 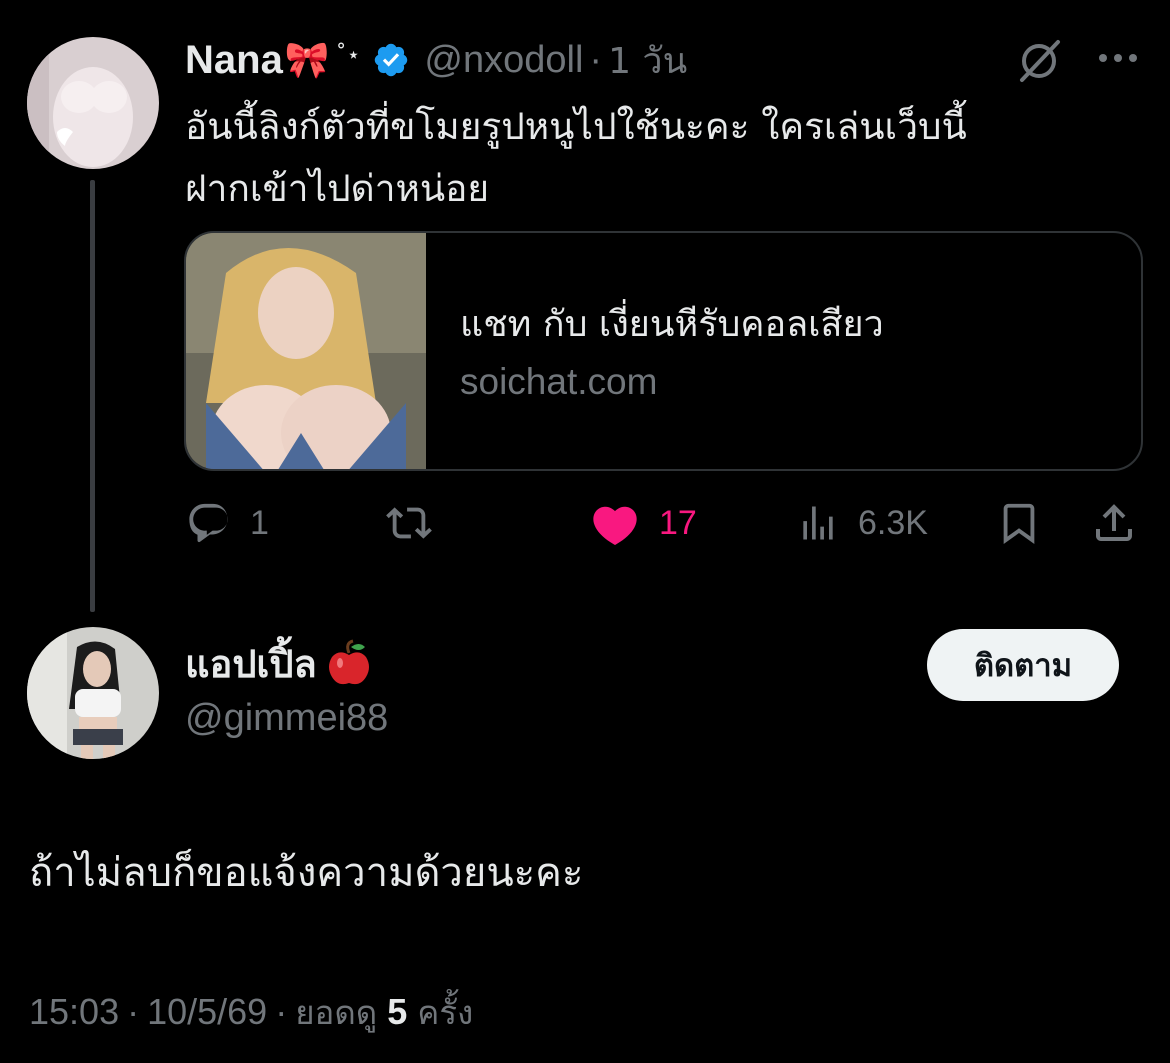 What do you see at coordinates (1039, 61) in the screenshot?
I see `grok-icon` at bounding box center [1039, 61].